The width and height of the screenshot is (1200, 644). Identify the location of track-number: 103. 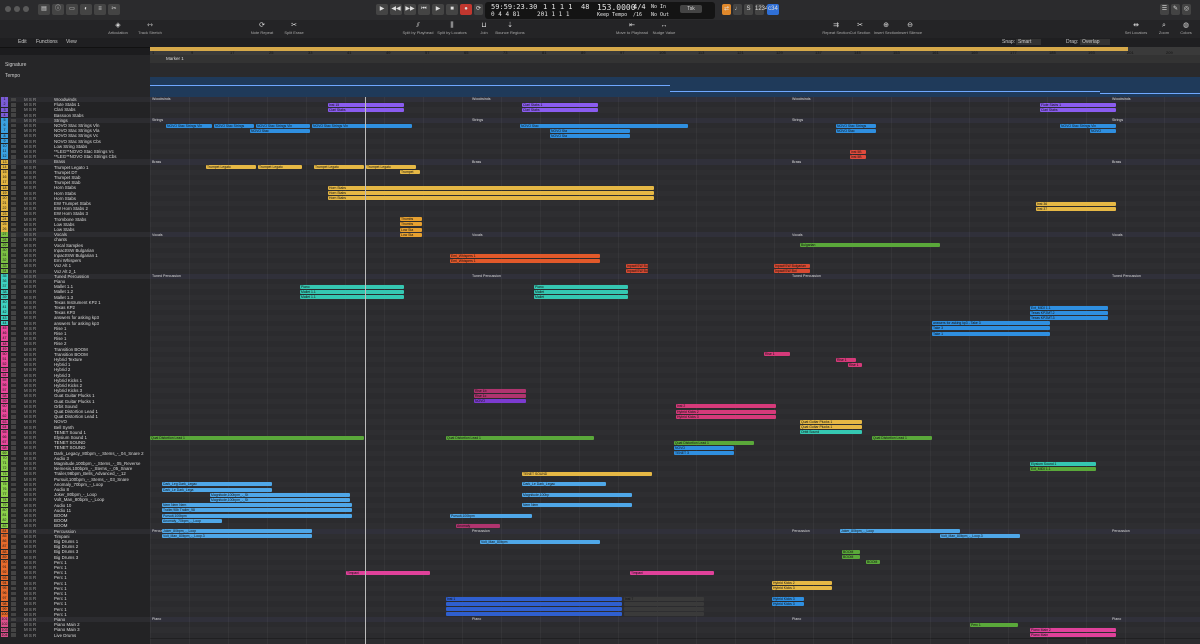
(4, 630).